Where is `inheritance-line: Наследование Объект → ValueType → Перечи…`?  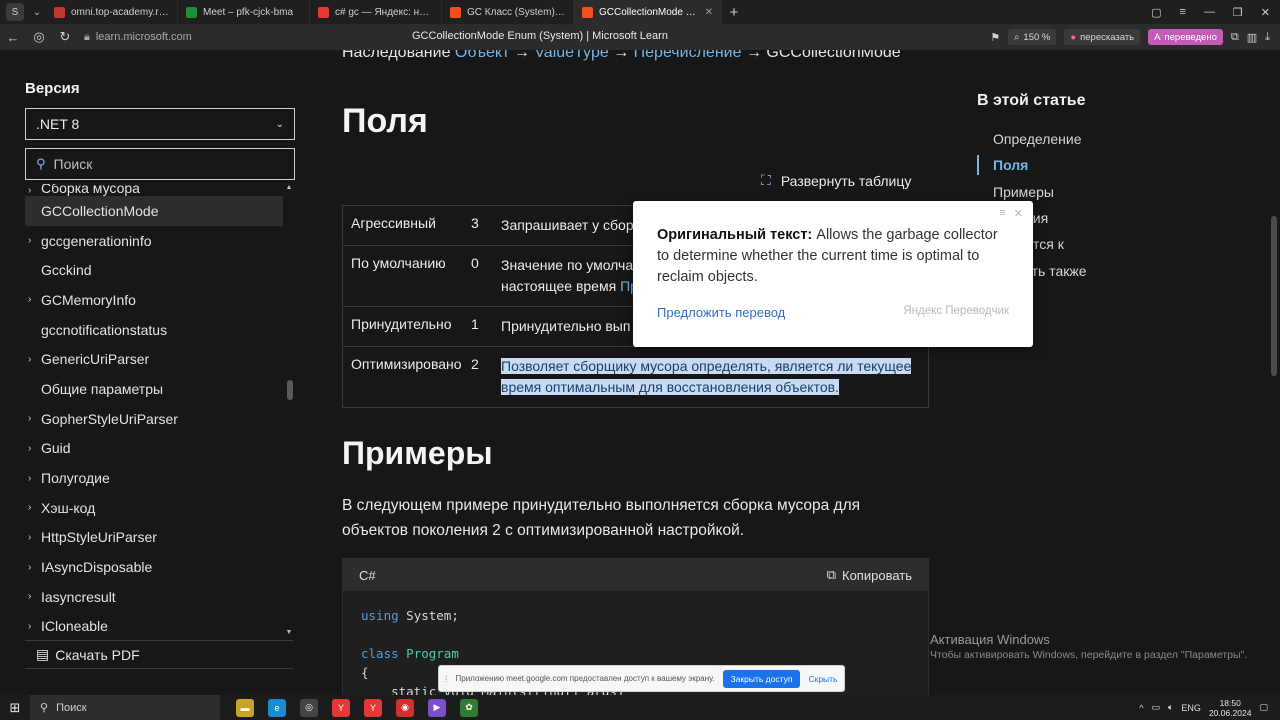 inheritance-line: Наследование Объект → ValueType → Перечи… is located at coordinates (621, 56).